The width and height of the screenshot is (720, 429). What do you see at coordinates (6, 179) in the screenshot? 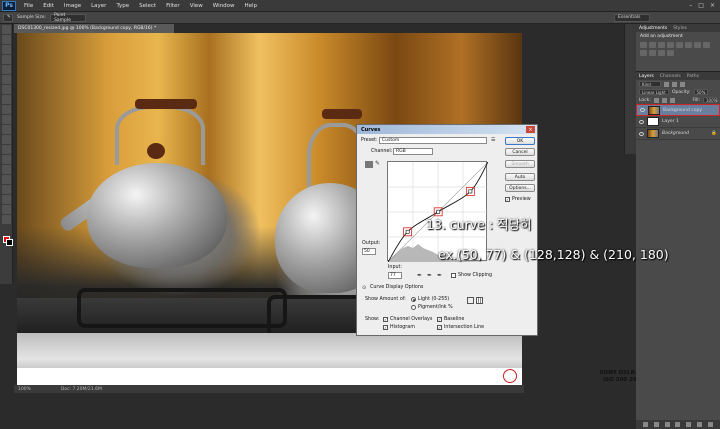
I see `type-tool-icon` at bounding box center [6, 179].